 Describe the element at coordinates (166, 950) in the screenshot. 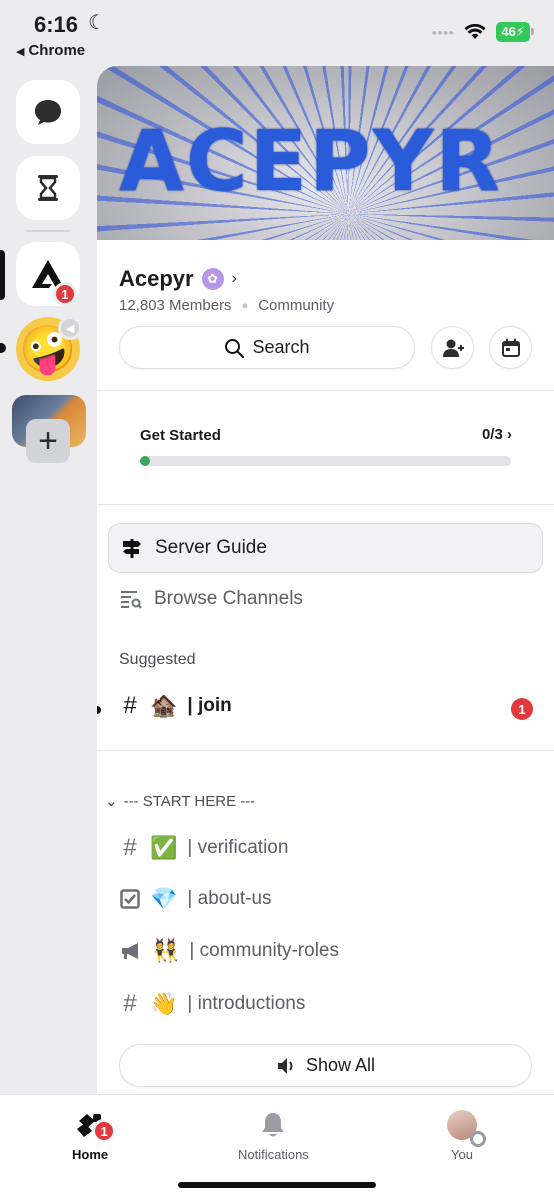

I see `channel-emoji: 👯` at that location.